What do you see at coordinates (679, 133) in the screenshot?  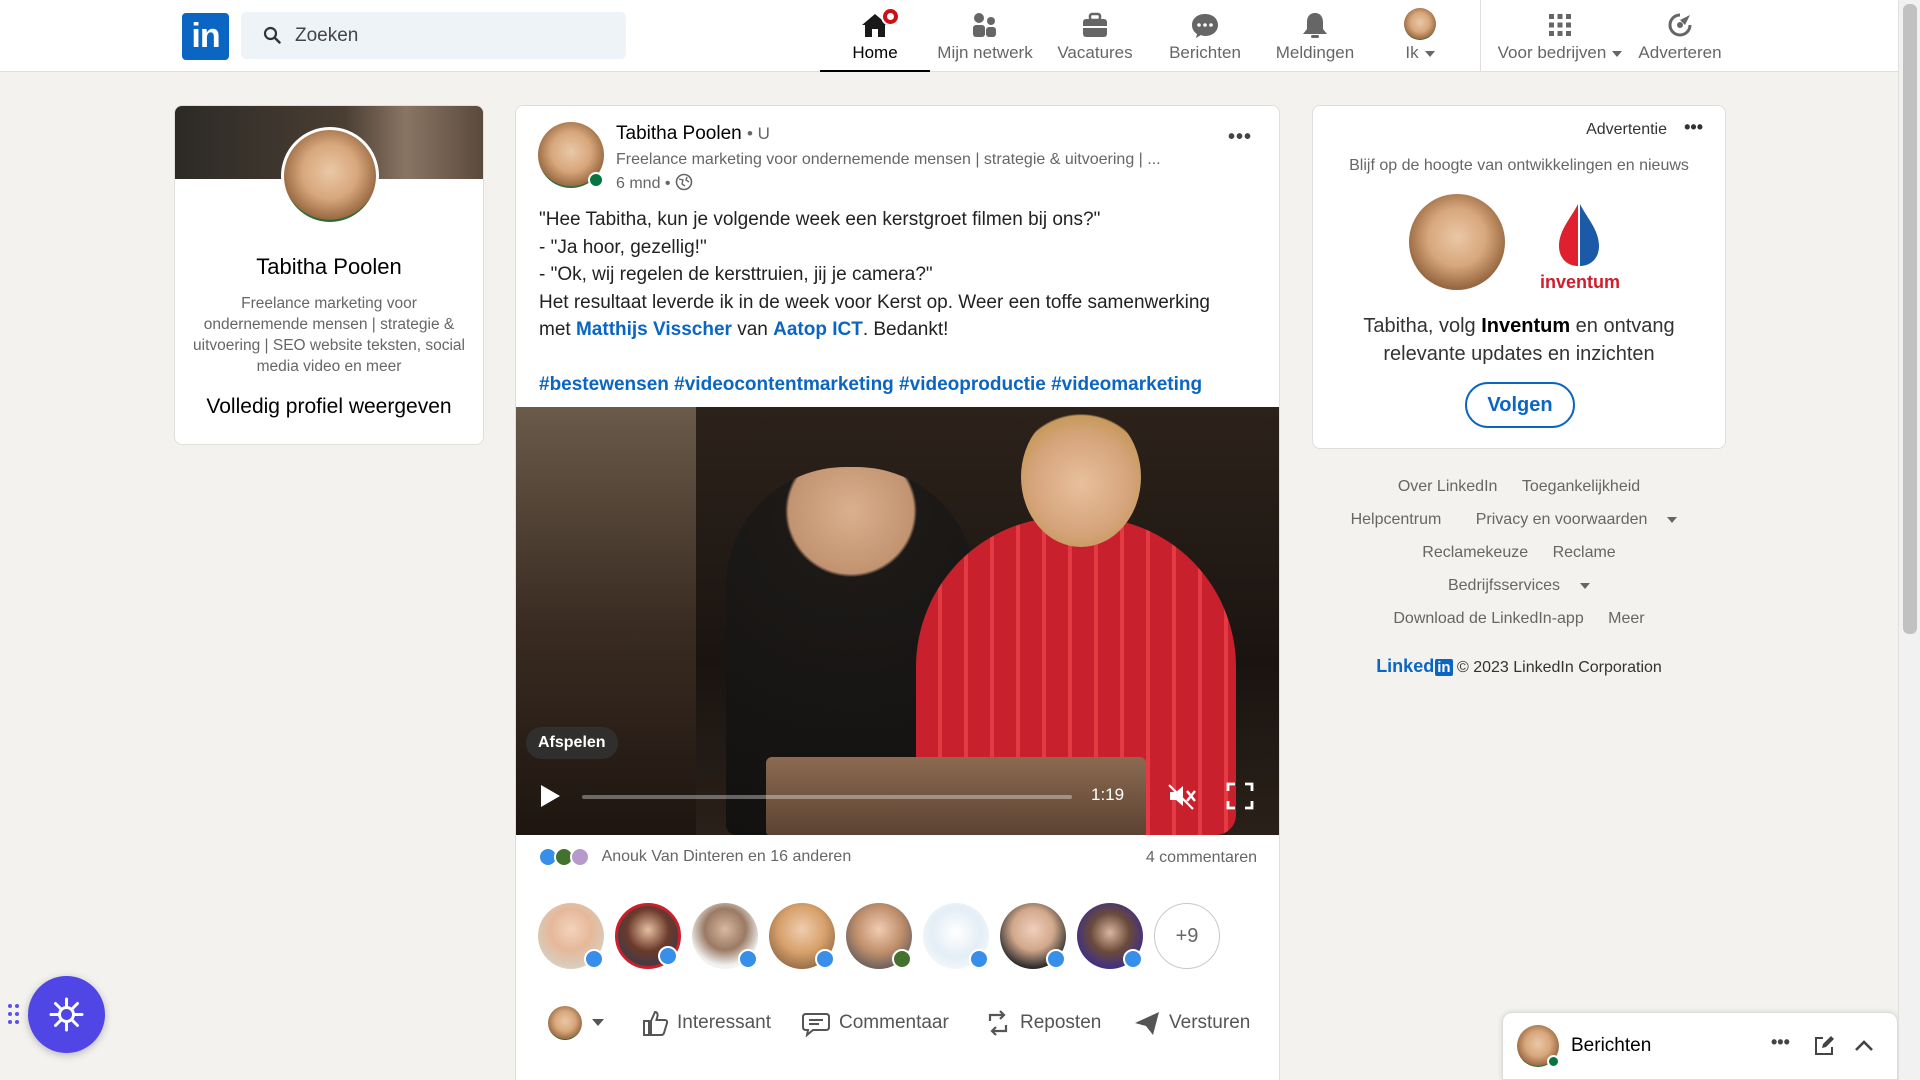 I see `post-author-name: Tabitha Poolen` at bounding box center [679, 133].